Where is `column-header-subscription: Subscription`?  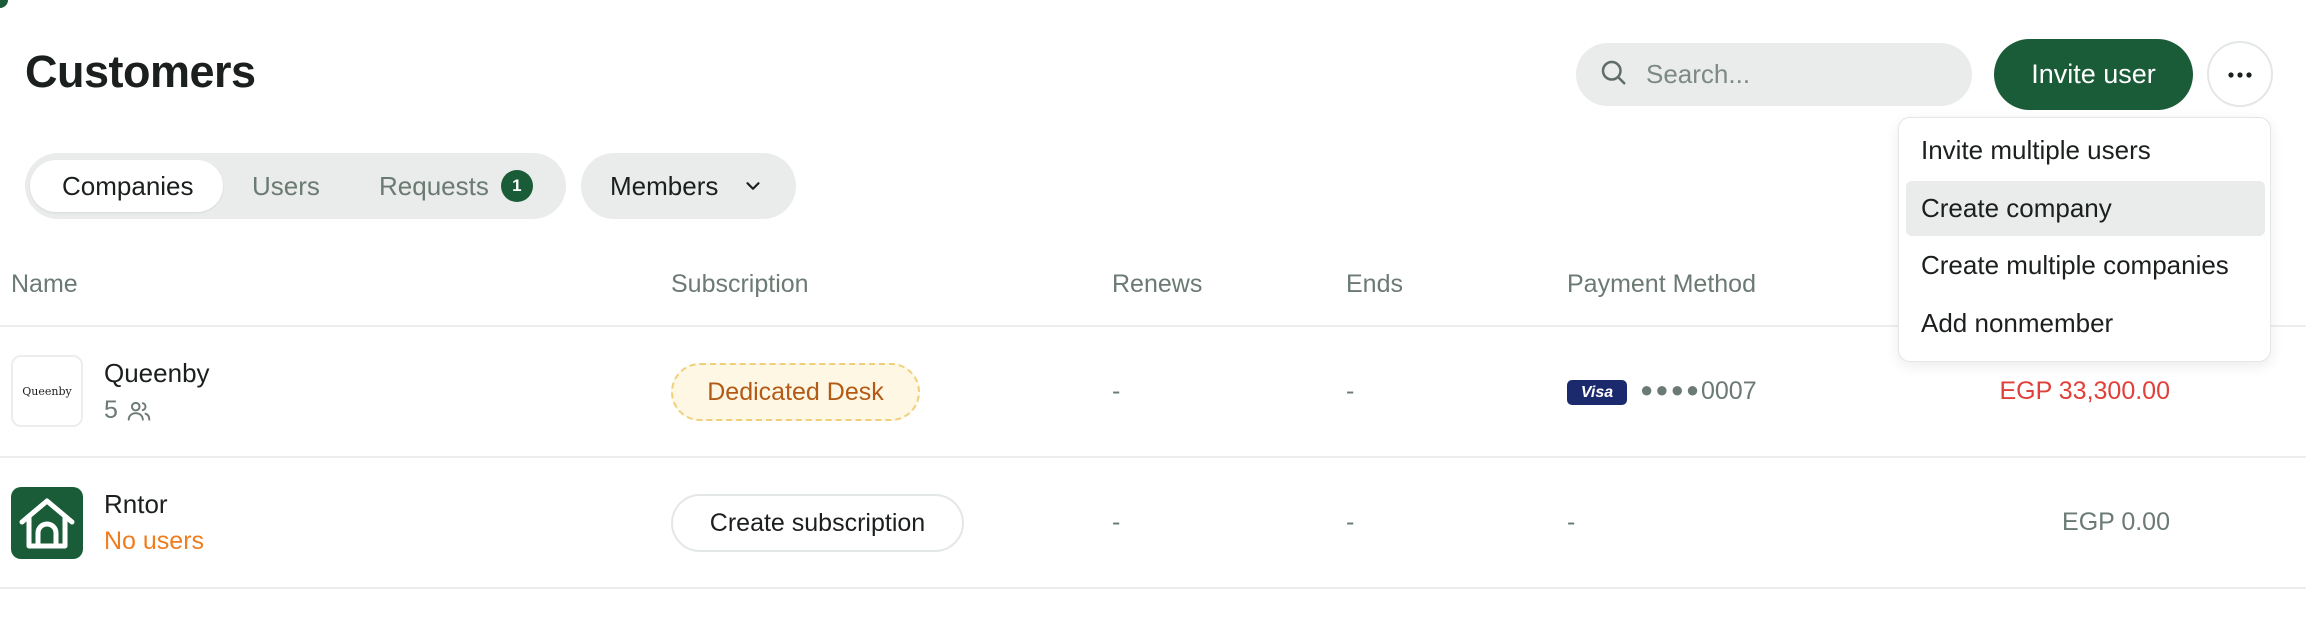 column-header-subscription: Subscription is located at coordinates (740, 284).